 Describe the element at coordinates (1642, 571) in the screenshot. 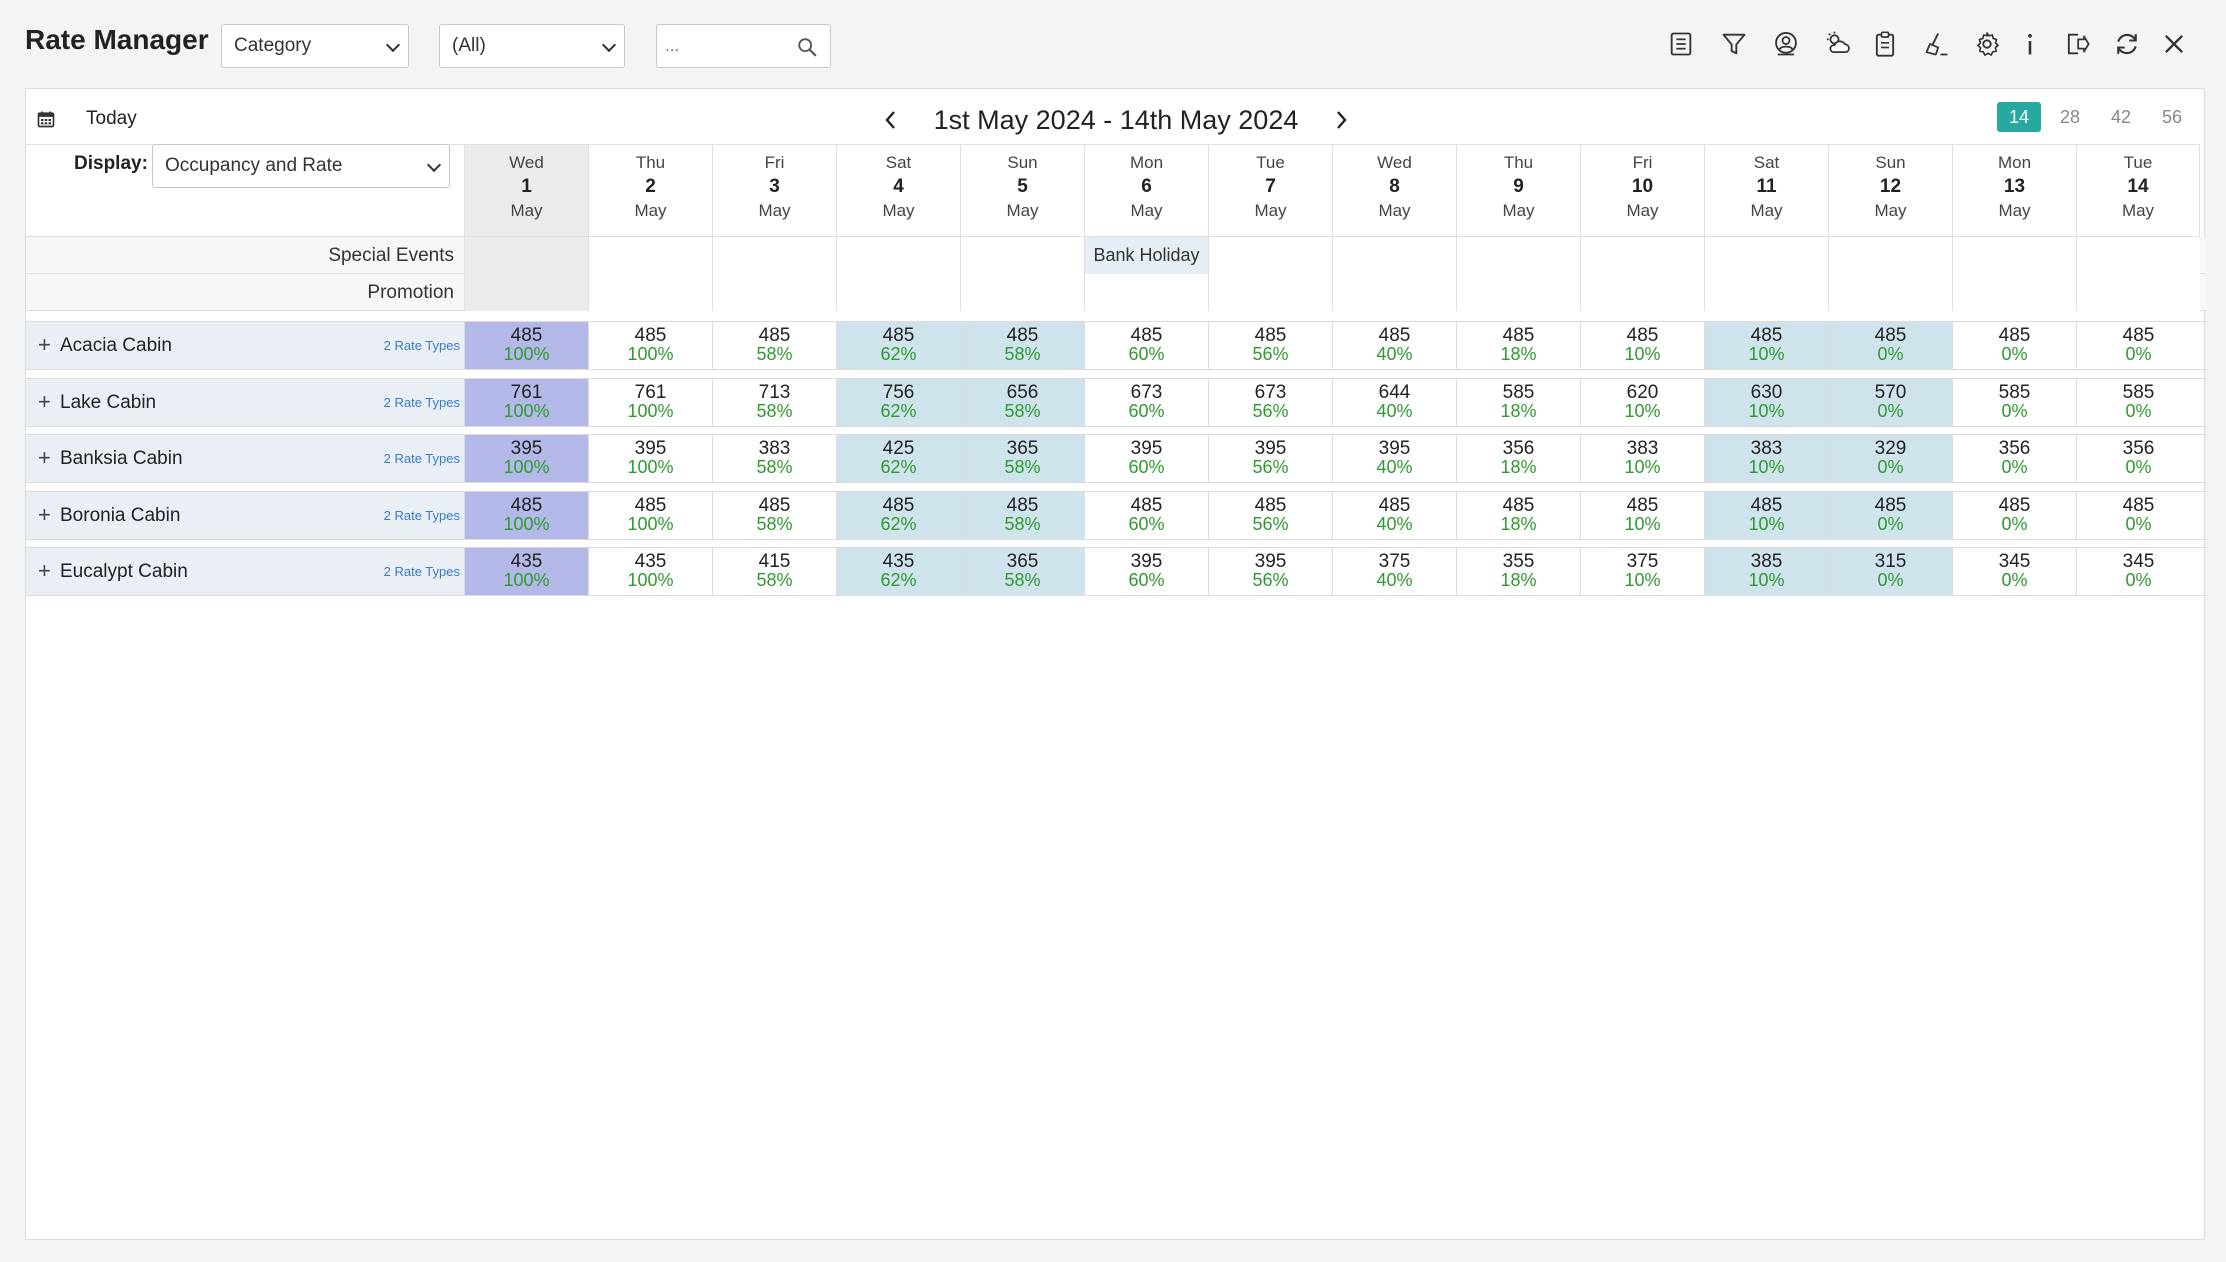

I see `rate-cell: 375 10%` at that location.